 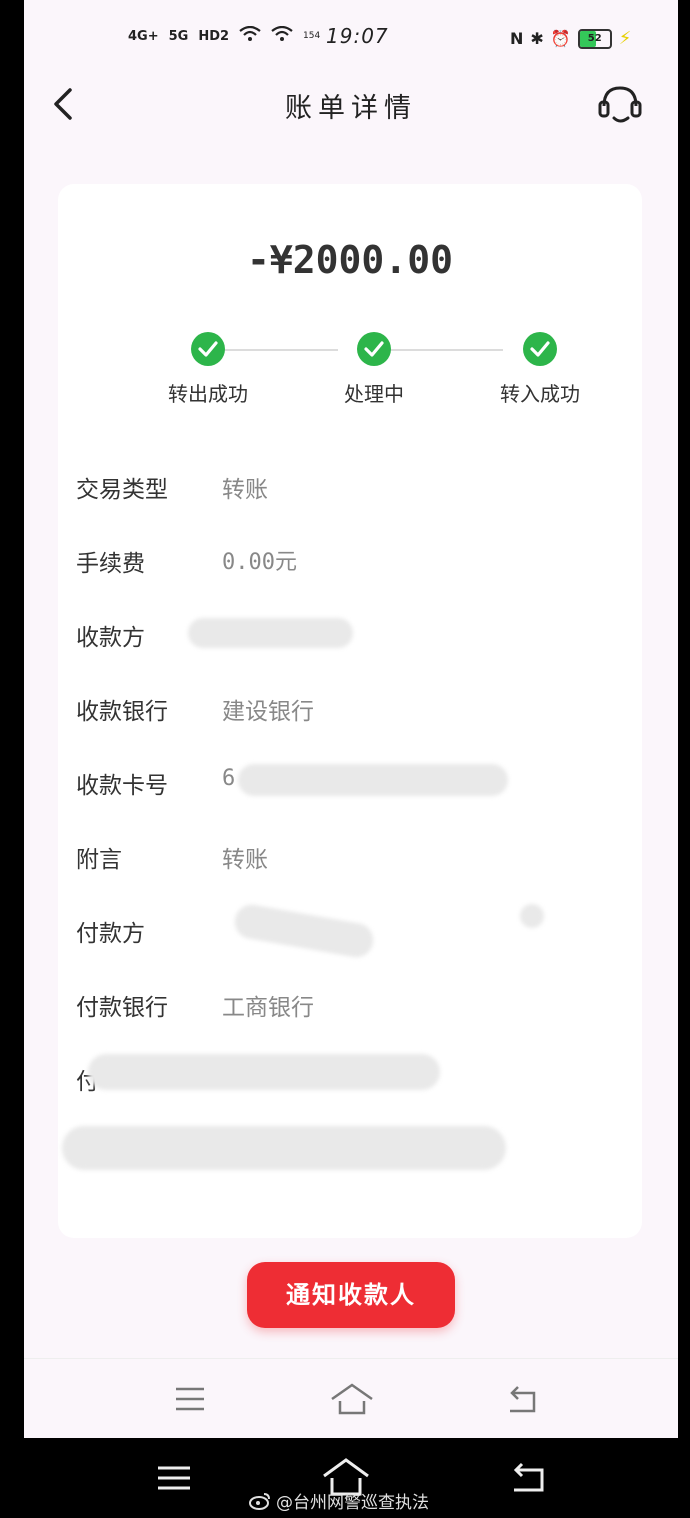 I want to click on transaction-amount: -¥2000.00, so click(x=350, y=260).